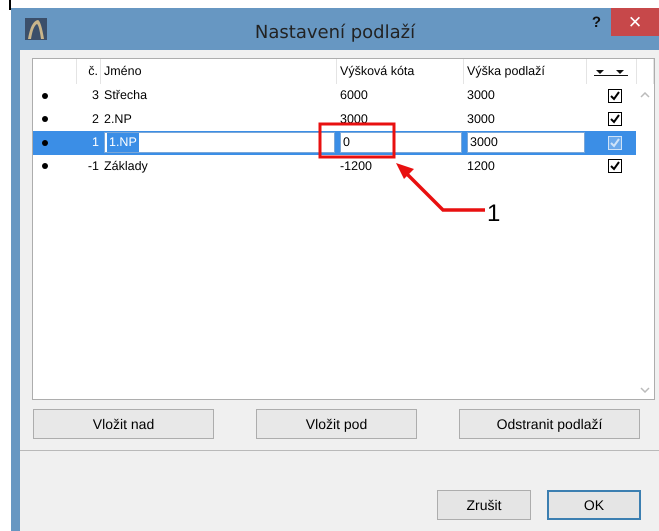 The width and height of the screenshot is (659, 531). I want to click on value-field: 0, so click(401, 143).